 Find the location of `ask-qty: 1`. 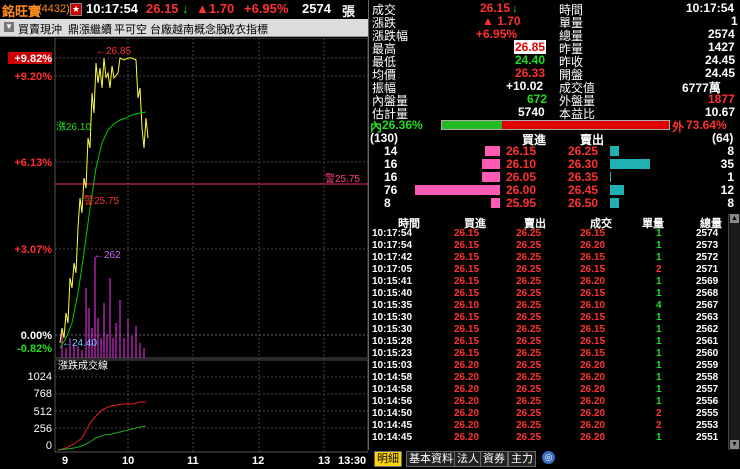

ask-qty: 1 is located at coordinates (730, 177).